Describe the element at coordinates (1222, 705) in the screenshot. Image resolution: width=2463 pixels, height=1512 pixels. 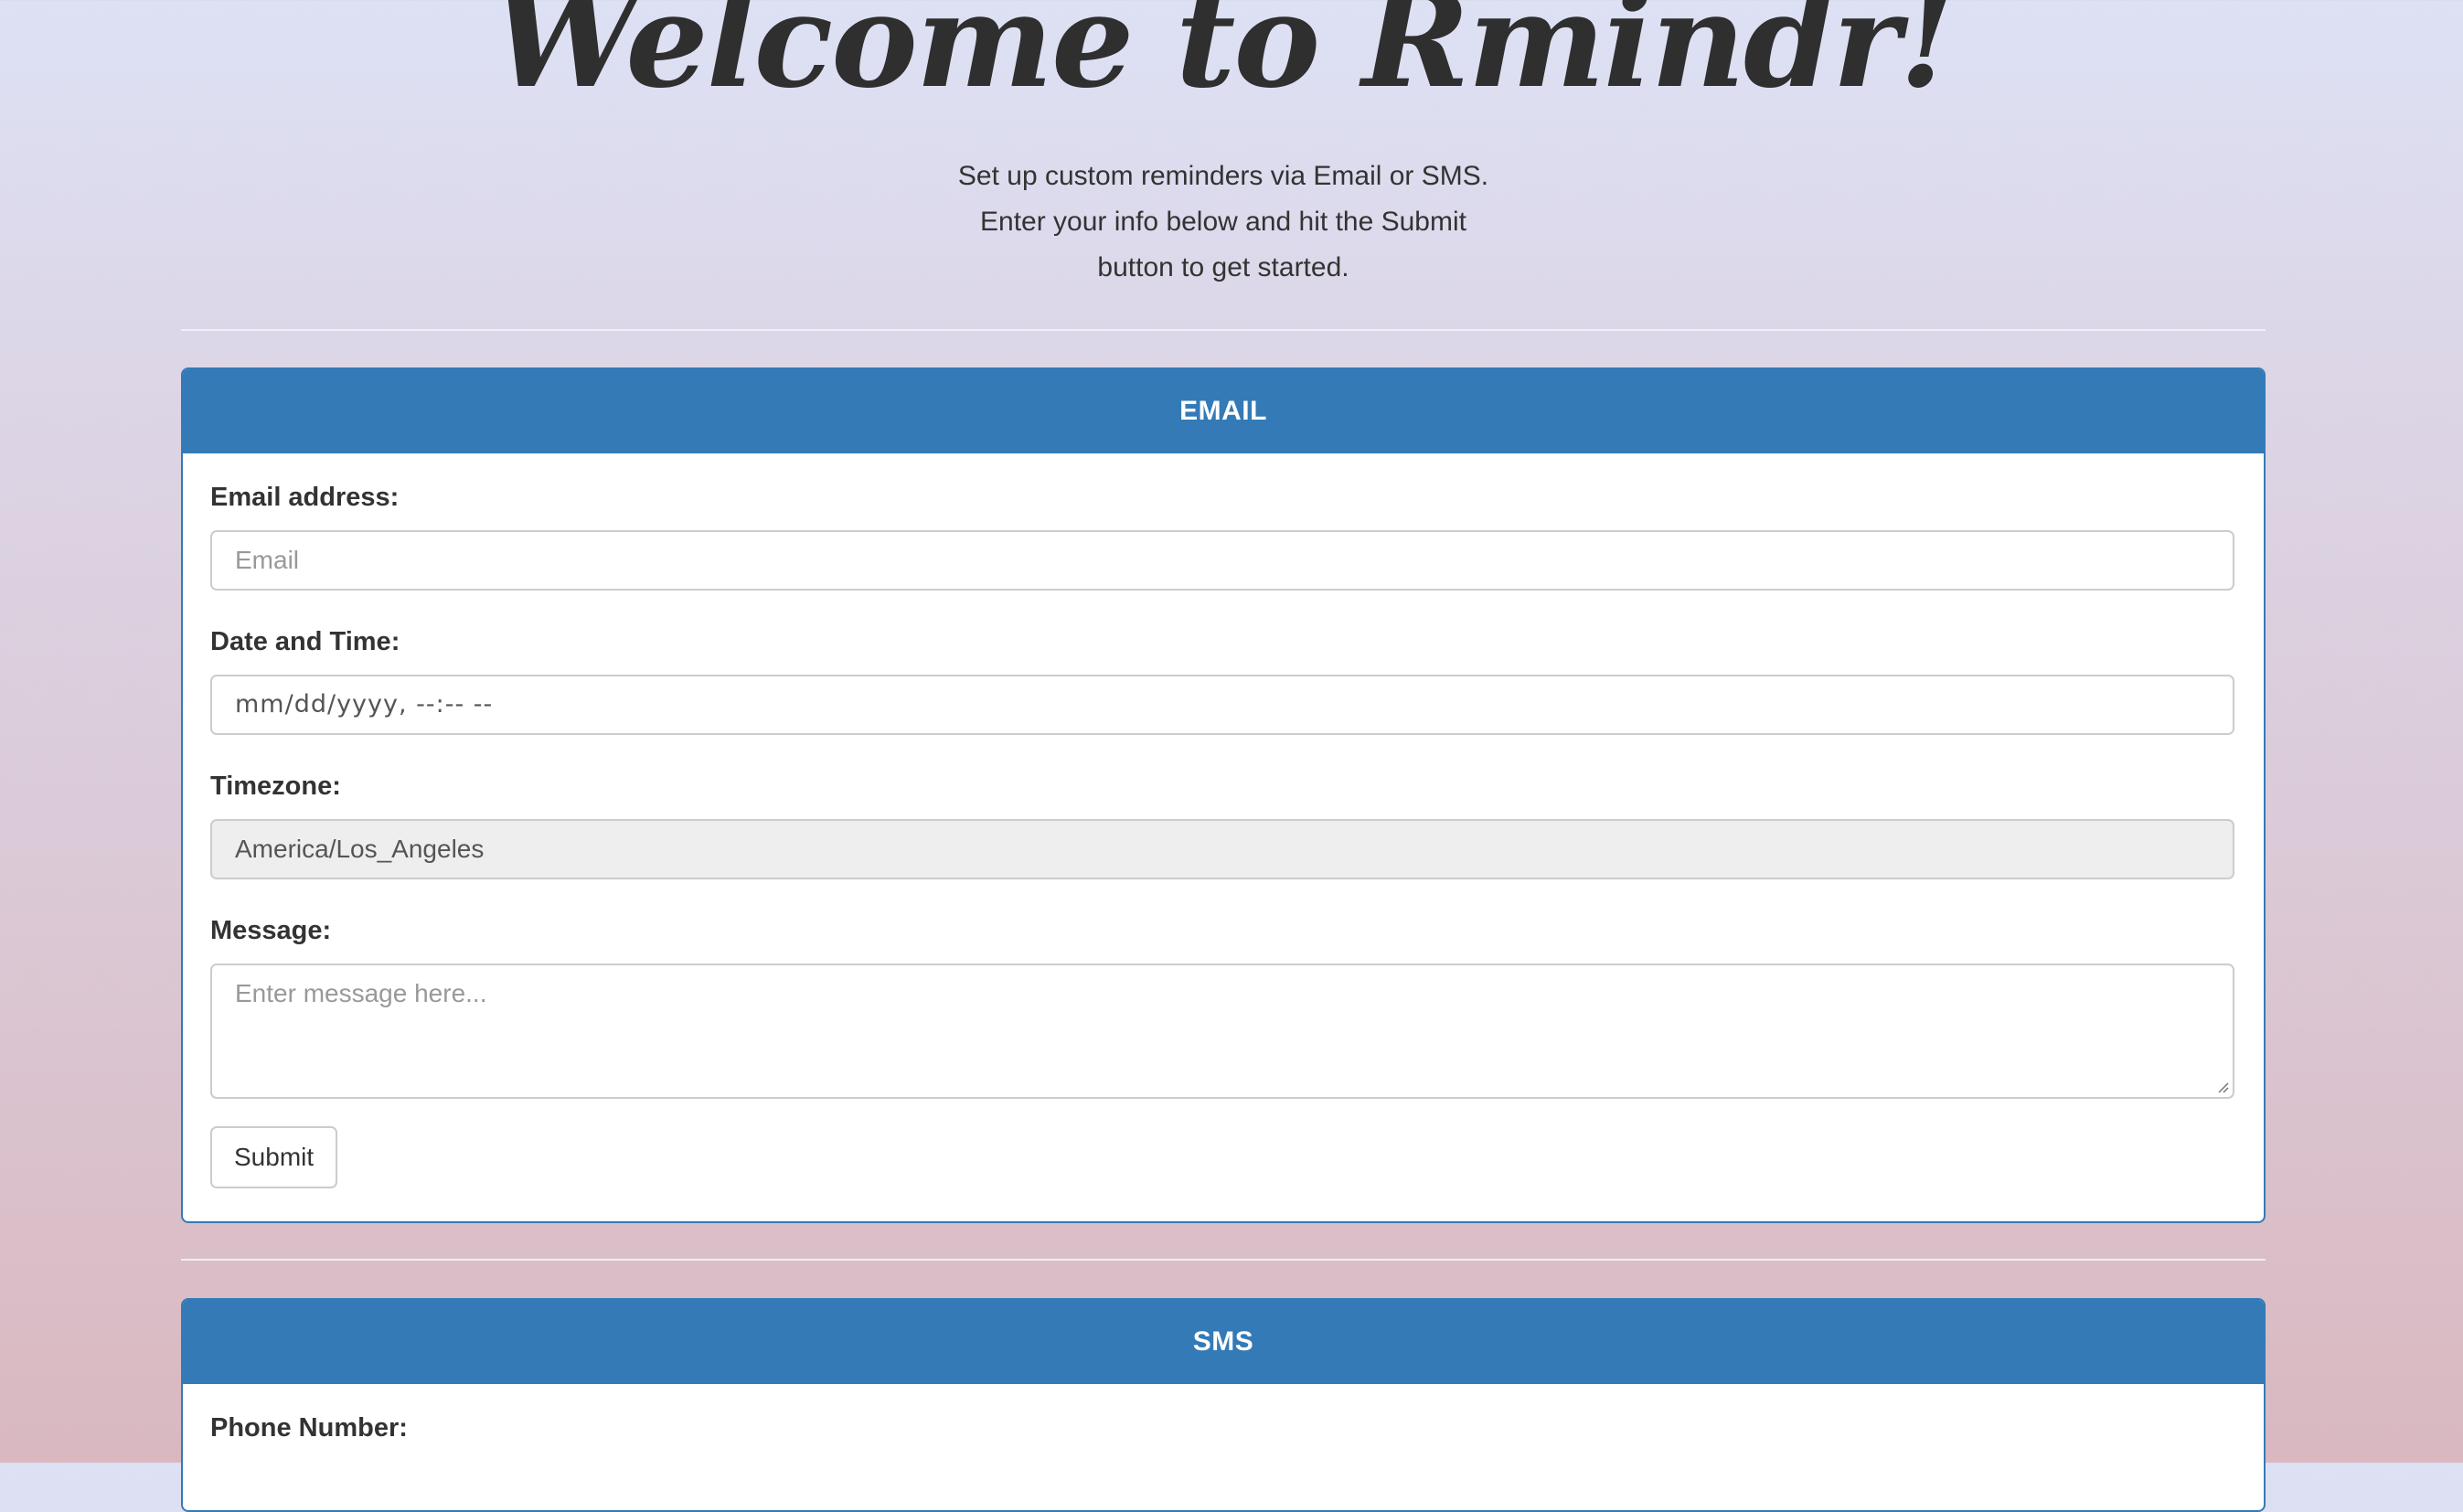
I see `date-time-input: mm/dd/yyyy, --:-- --` at that location.